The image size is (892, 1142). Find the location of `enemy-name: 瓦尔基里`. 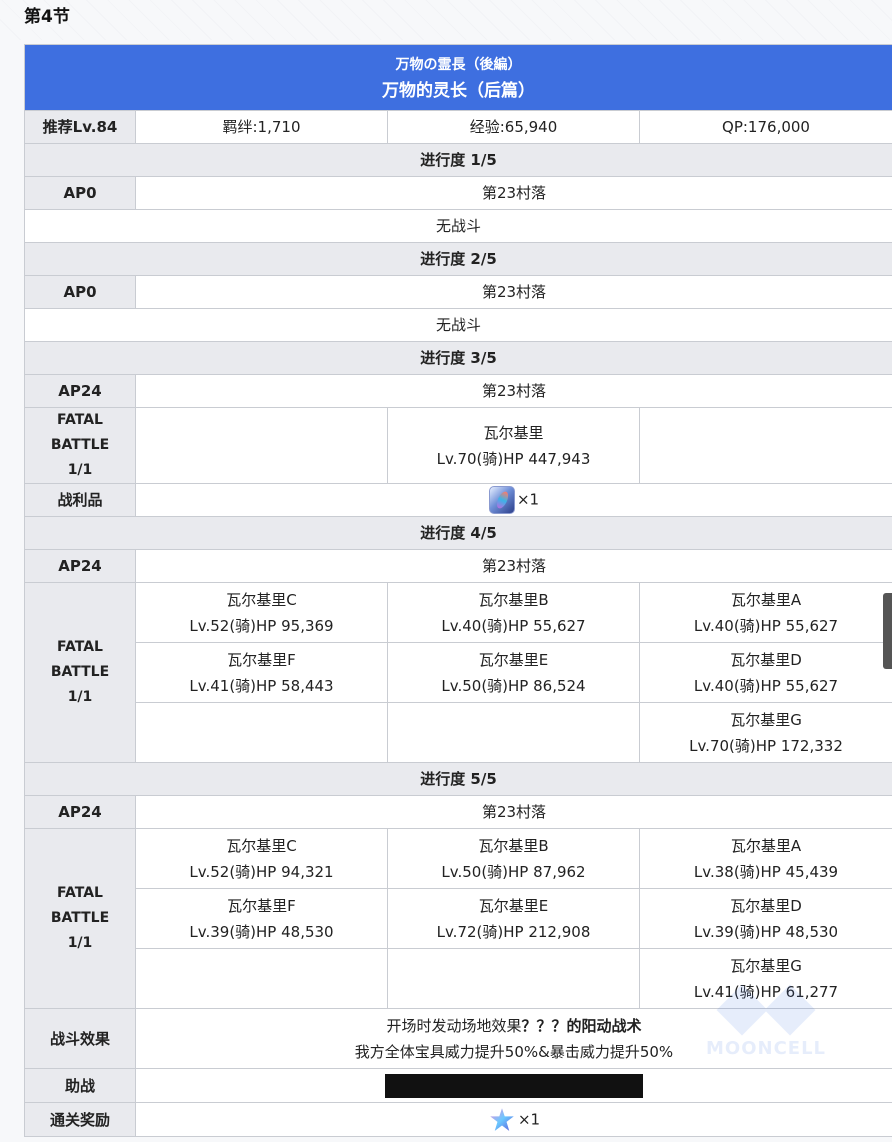

enemy-name: 瓦尔基里 is located at coordinates (513, 432).